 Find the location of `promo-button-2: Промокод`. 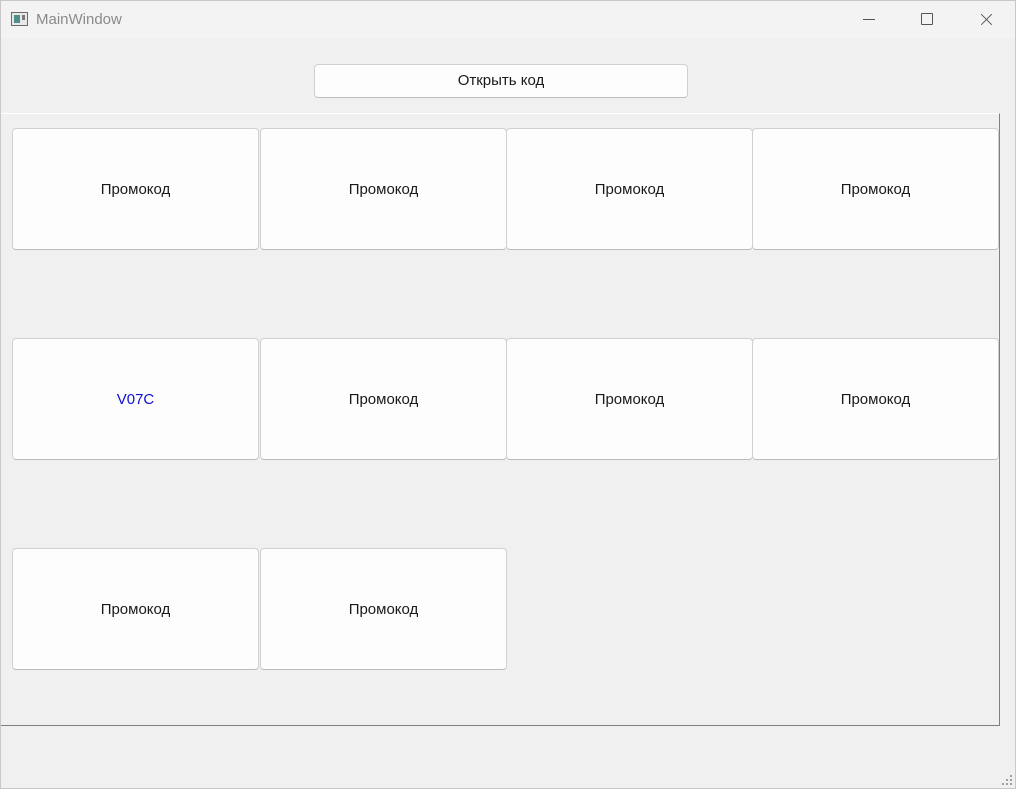

promo-button-2: Промокод is located at coordinates (383, 189).